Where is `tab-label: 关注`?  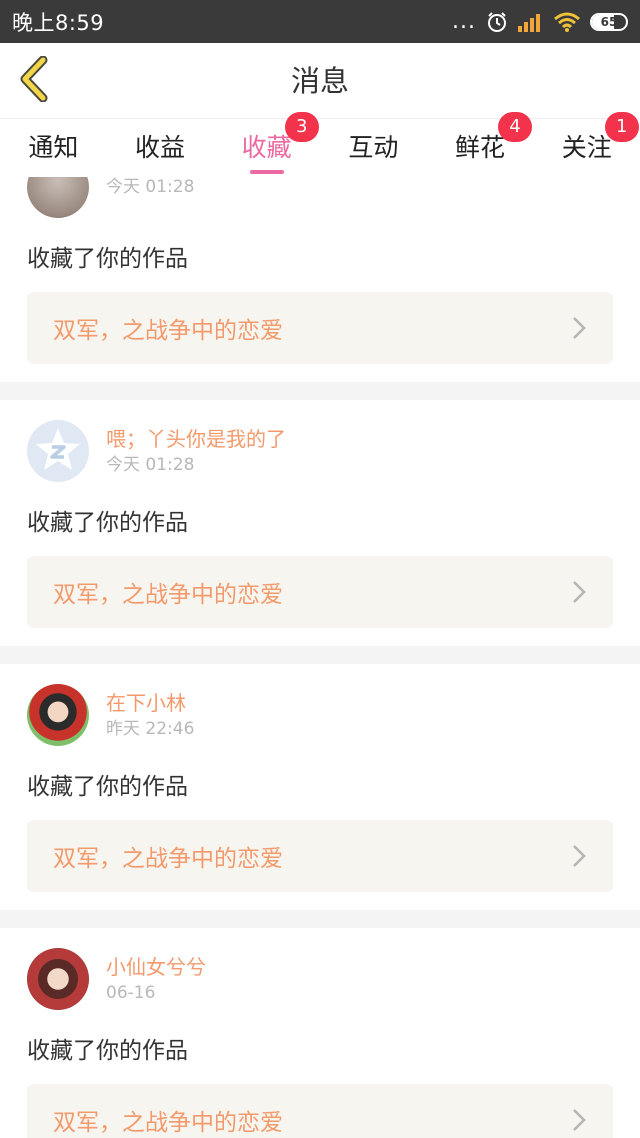
tab-label: 关注 is located at coordinates (586, 147).